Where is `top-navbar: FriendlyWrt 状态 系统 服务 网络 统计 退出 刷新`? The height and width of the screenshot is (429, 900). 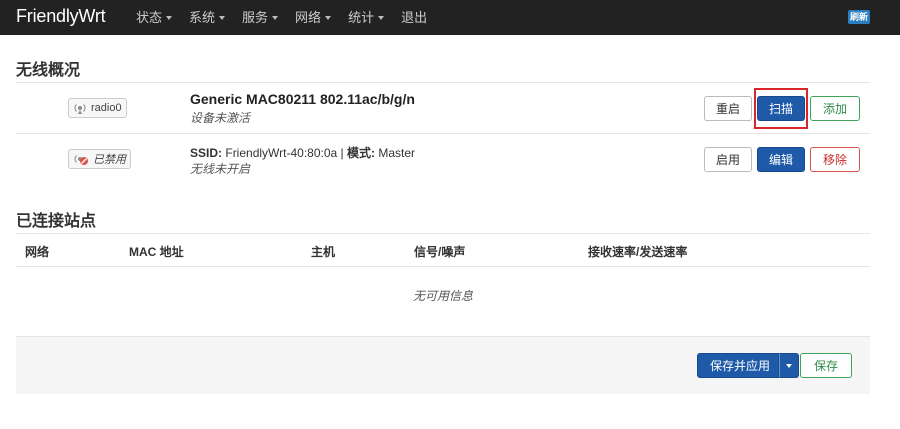 top-navbar: FriendlyWrt 状态 系统 服务 网络 统计 退出 刷新 is located at coordinates (450, 17).